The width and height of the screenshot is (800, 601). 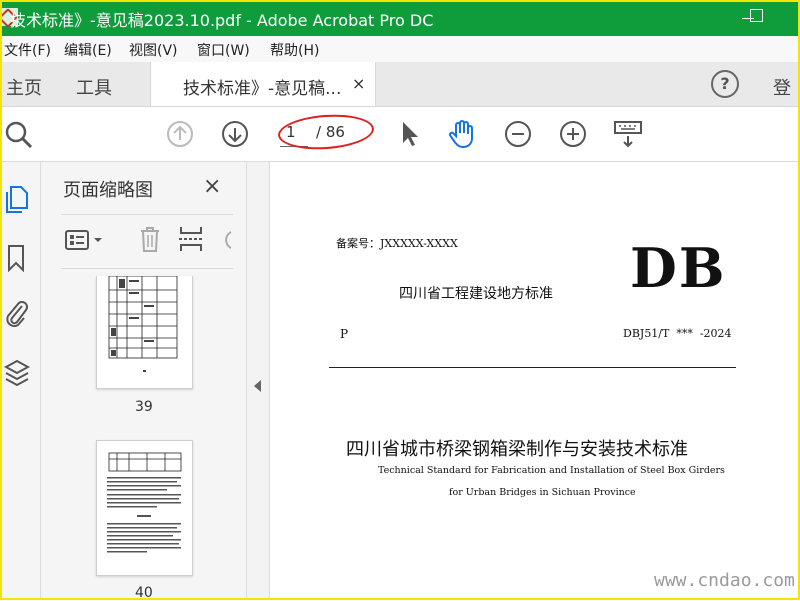 What do you see at coordinates (191, 239) in the screenshot?
I see `insert-page-icon` at bounding box center [191, 239].